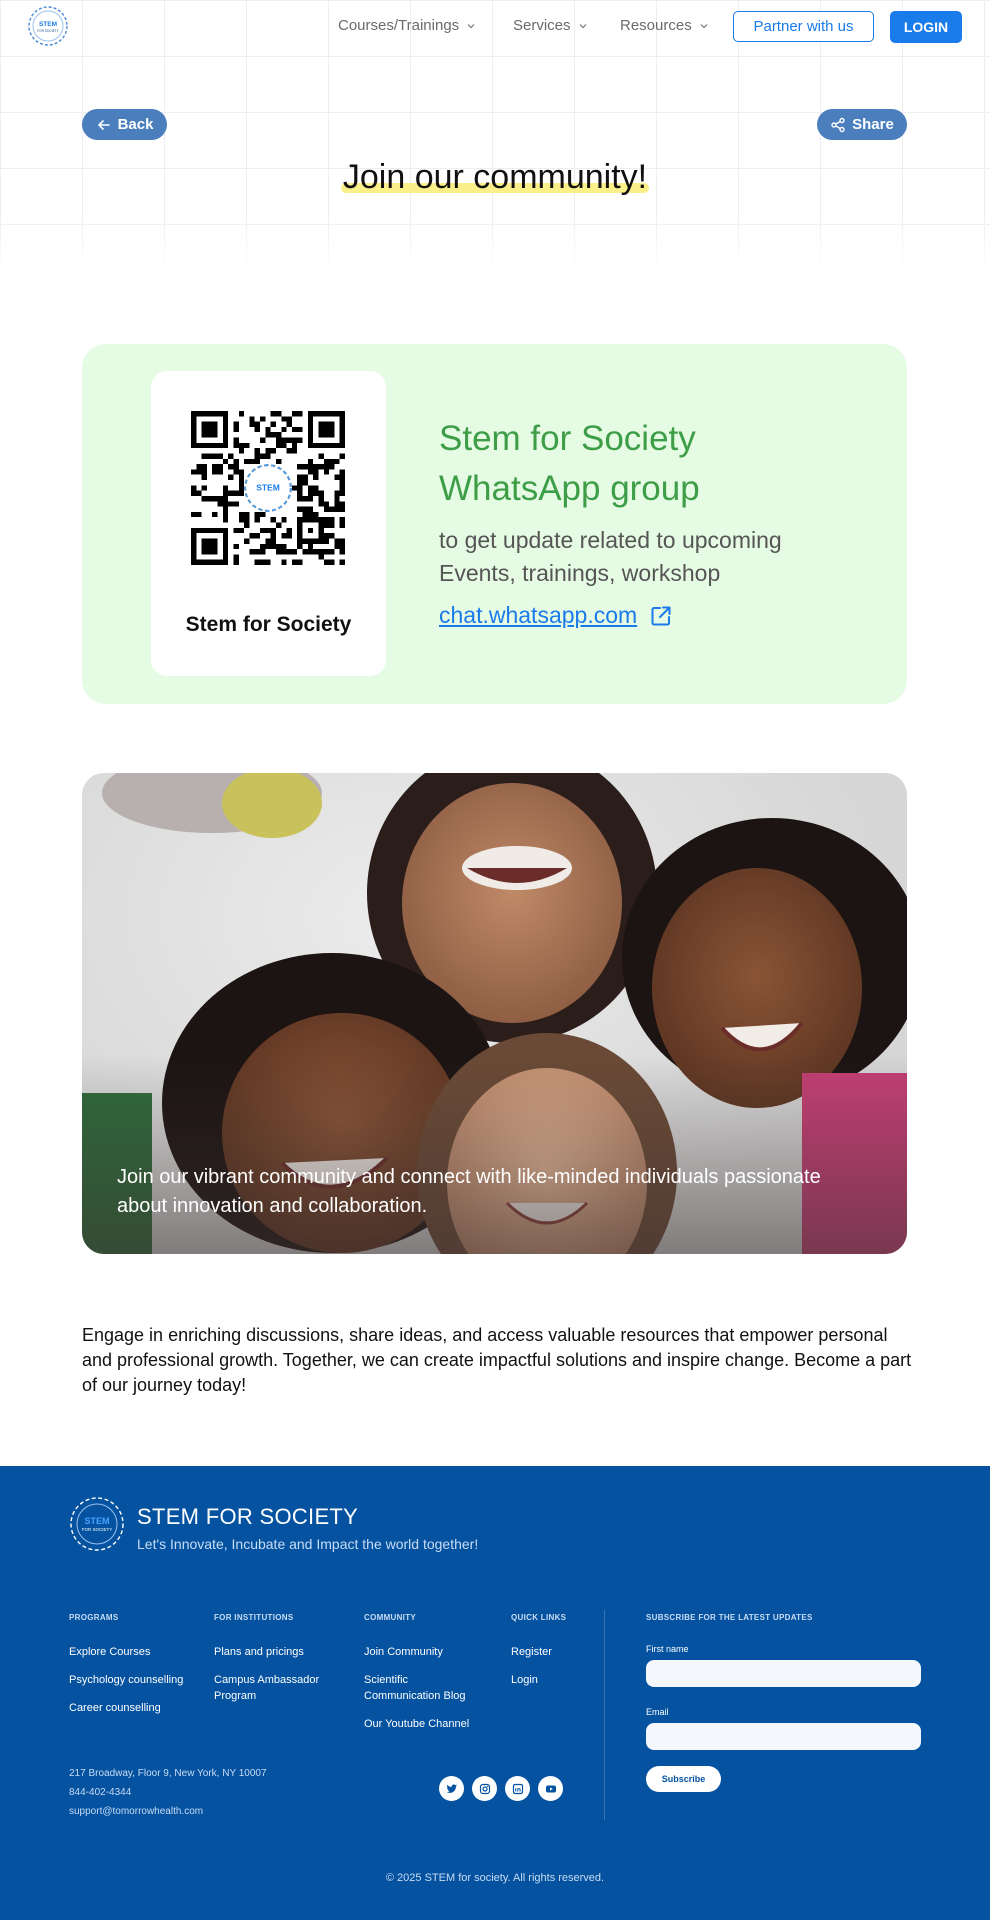 Image resolution: width=990 pixels, height=1920 pixels. What do you see at coordinates (96, 1521) in the screenshot?
I see `footer-logo-text-top: STEM` at bounding box center [96, 1521].